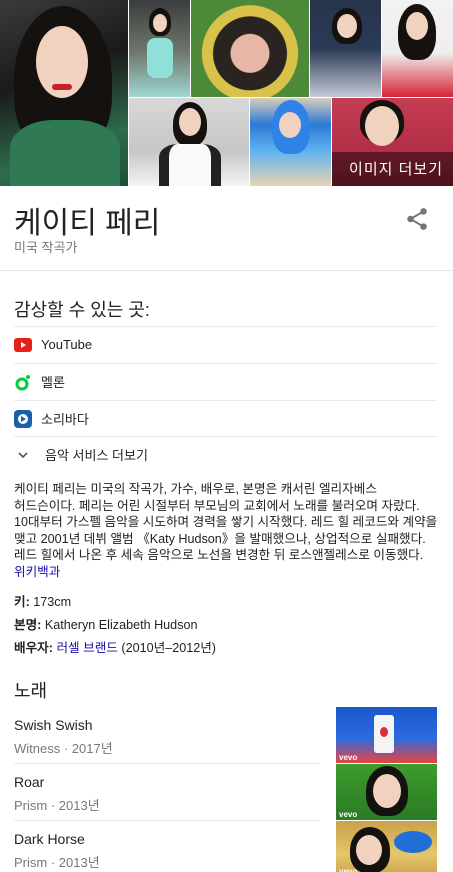 This screenshot has width=453, height=872. Describe the element at coordinates (225, 792) in the screenshot. I see `song-item: Roar Prism · 2013년 vevo` at that location.